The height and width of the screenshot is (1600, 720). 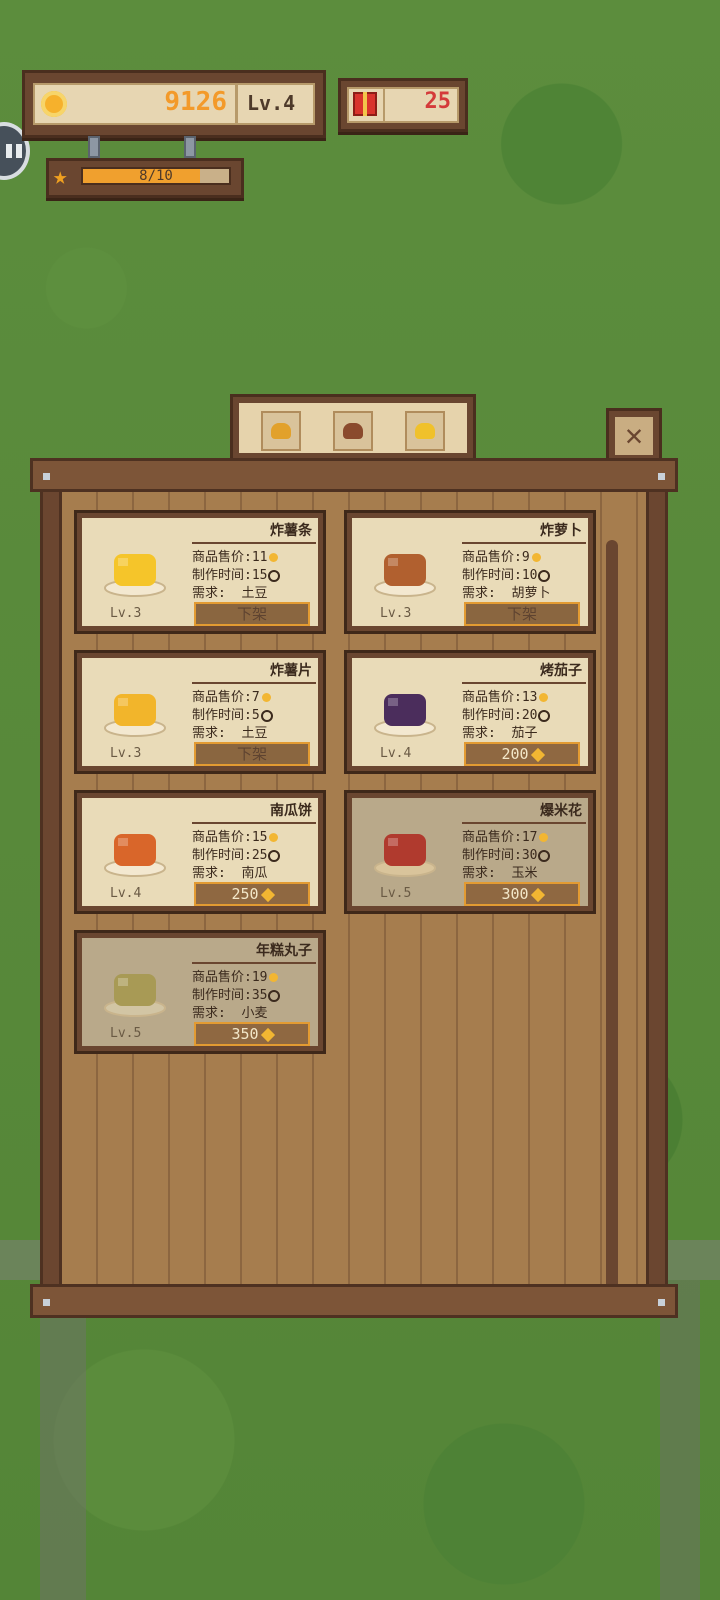 What do you see at coordinates (259, 977) in the screenshot?
I see `item-price: 19` at bounding box center [259, 977].